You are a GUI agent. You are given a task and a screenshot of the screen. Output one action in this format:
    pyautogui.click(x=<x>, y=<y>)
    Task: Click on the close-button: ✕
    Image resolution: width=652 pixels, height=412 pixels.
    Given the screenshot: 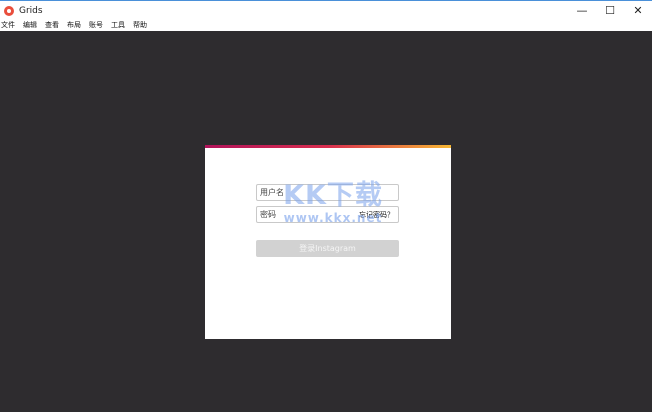 What is the action you would take?
    pyautogui.click(x=638, y=10)
    